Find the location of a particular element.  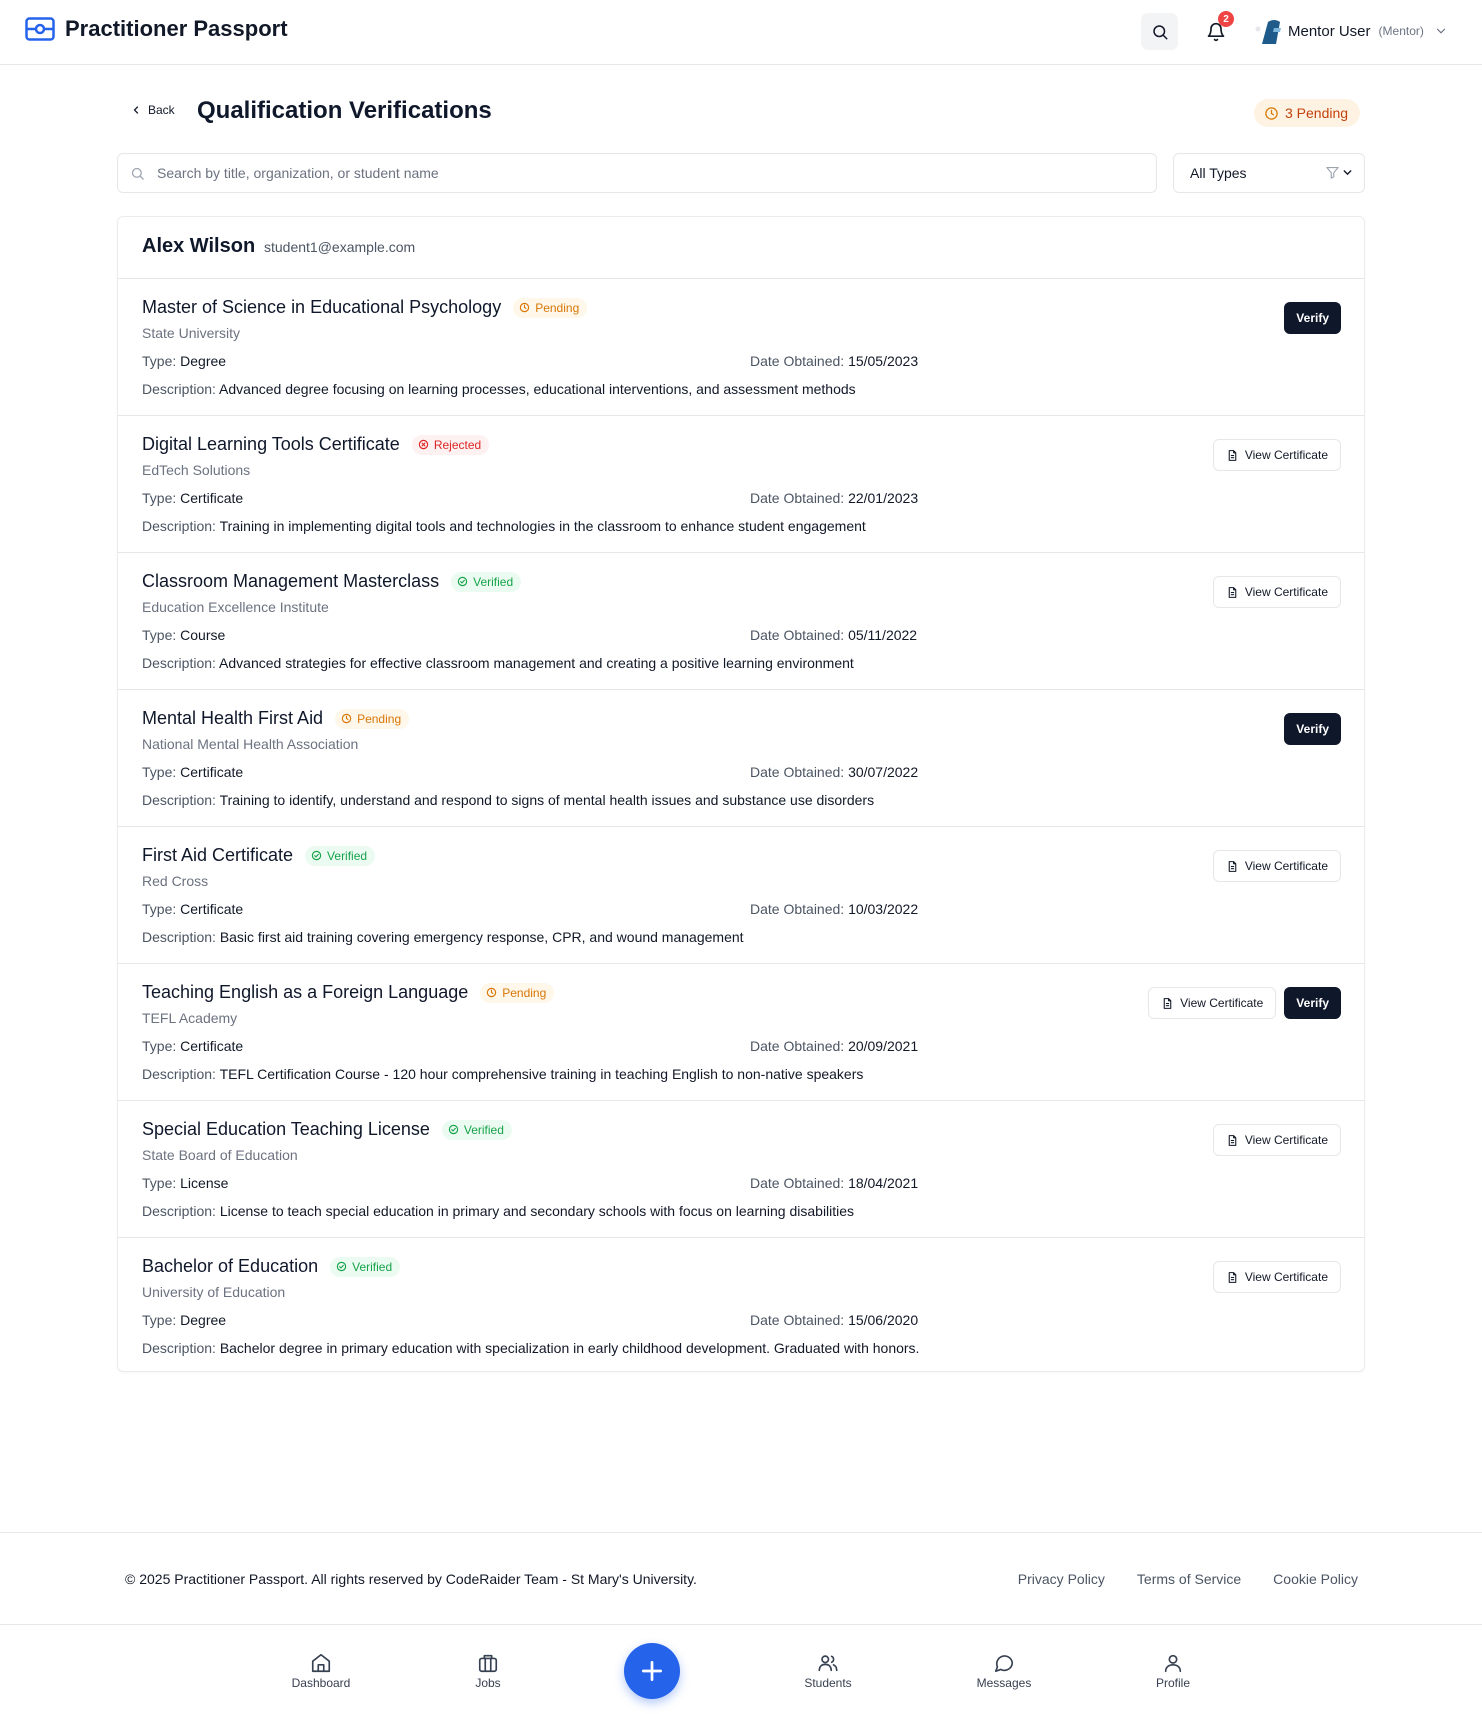

brand: Practitioner Passport is located at coordinates (156, 29).